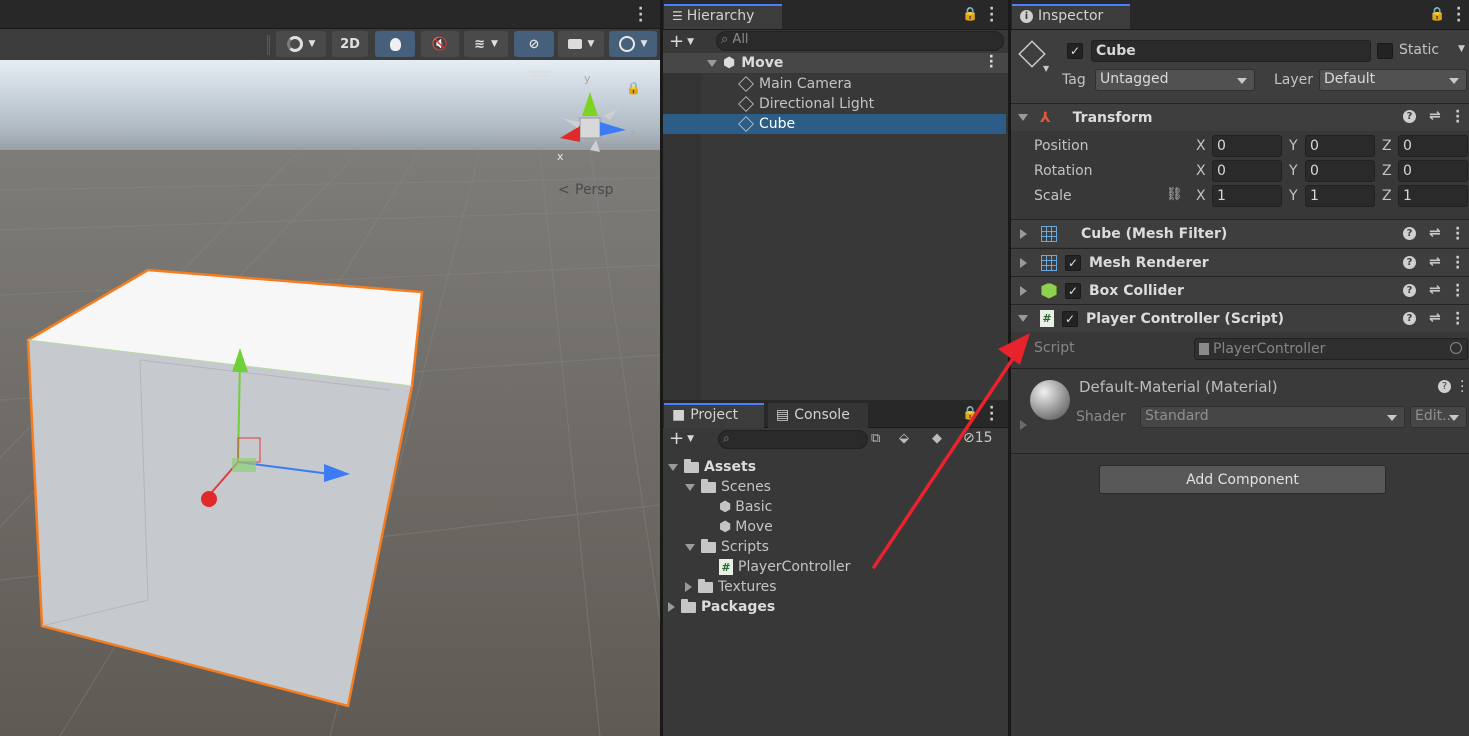 This screenshot has height=736, width=1469. Describe the element at coordinates (350, 44) in the screenshot. I see `toggle-2d-button: 2D` at that location.